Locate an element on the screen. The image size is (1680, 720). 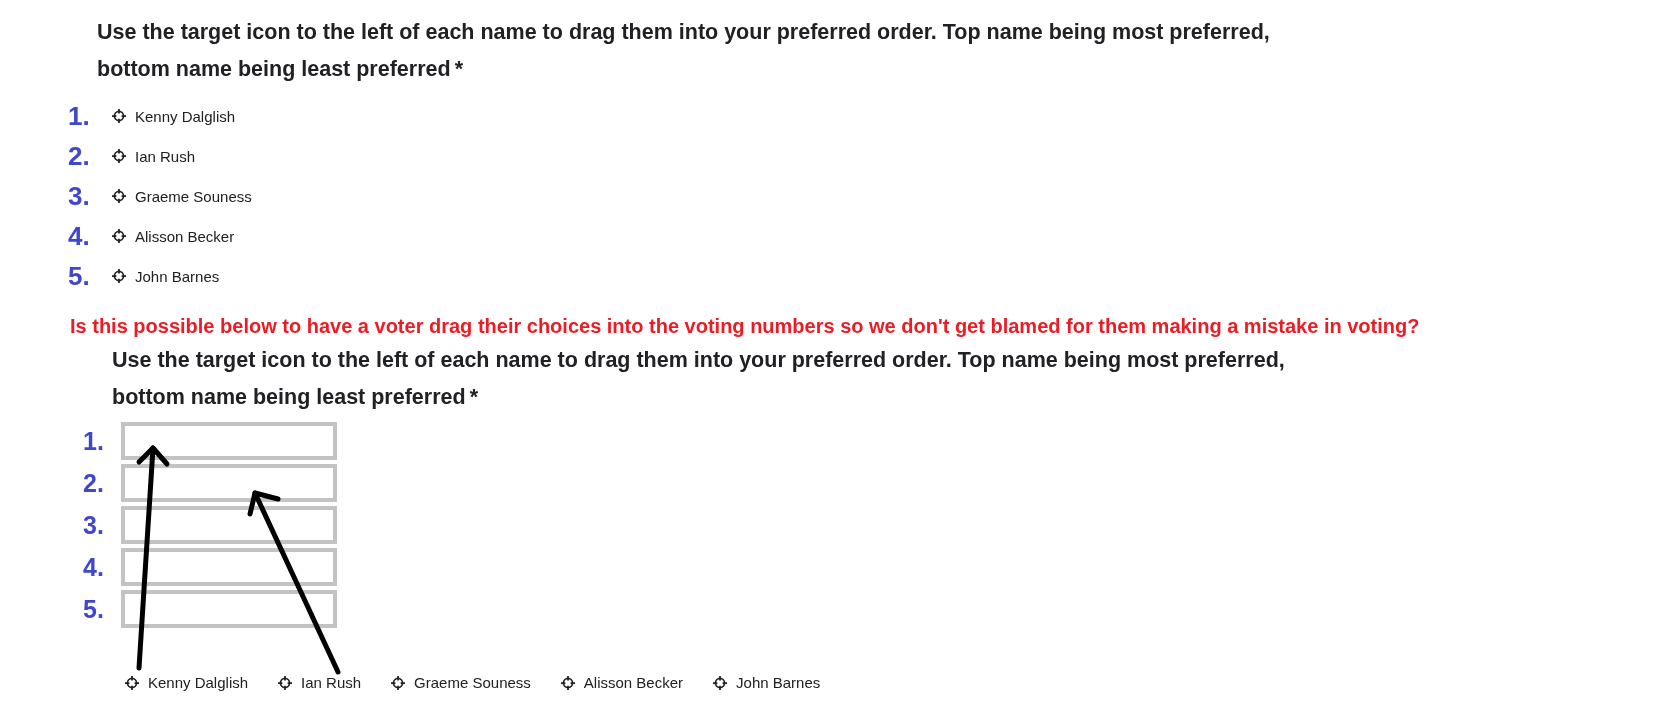
slot-number: 2. is located at coordinates (94, 483).